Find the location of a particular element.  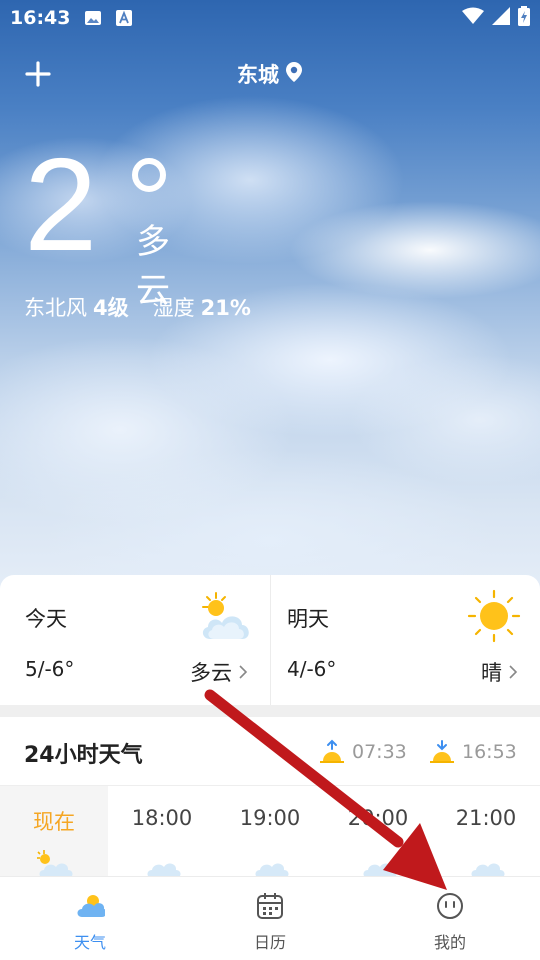

tomorrow-condition-link: 晴 is located at coordinates (499, 672).